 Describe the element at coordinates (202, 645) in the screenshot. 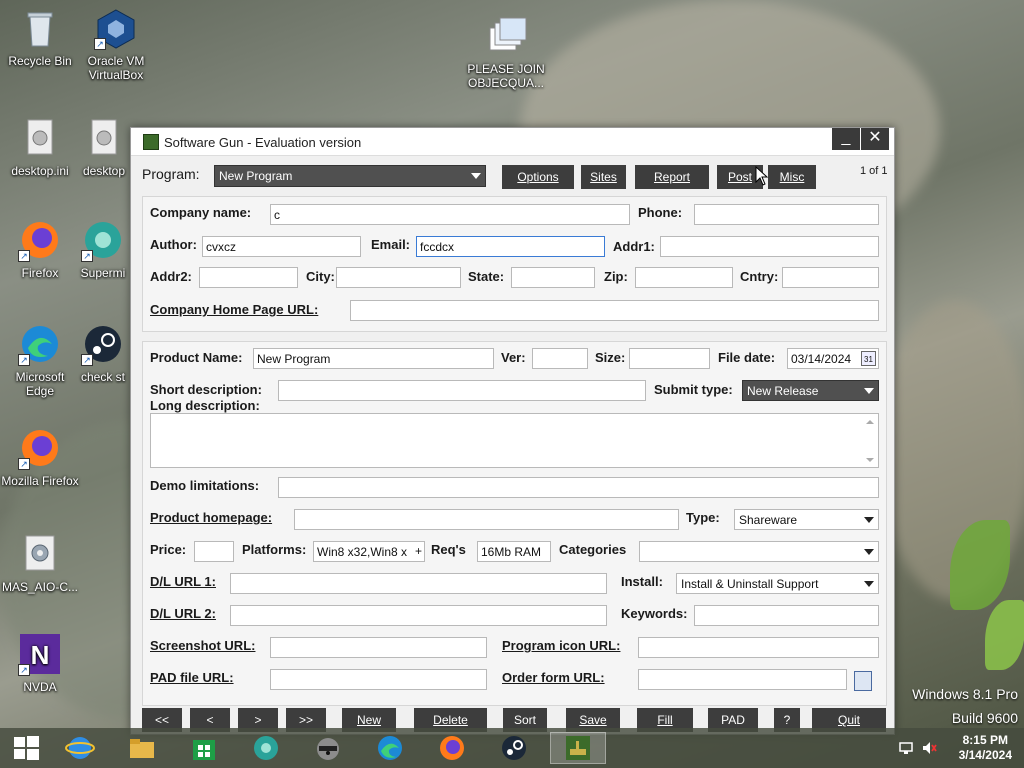

I see `screenshot-url-link: Screenshot URL:` at that location.